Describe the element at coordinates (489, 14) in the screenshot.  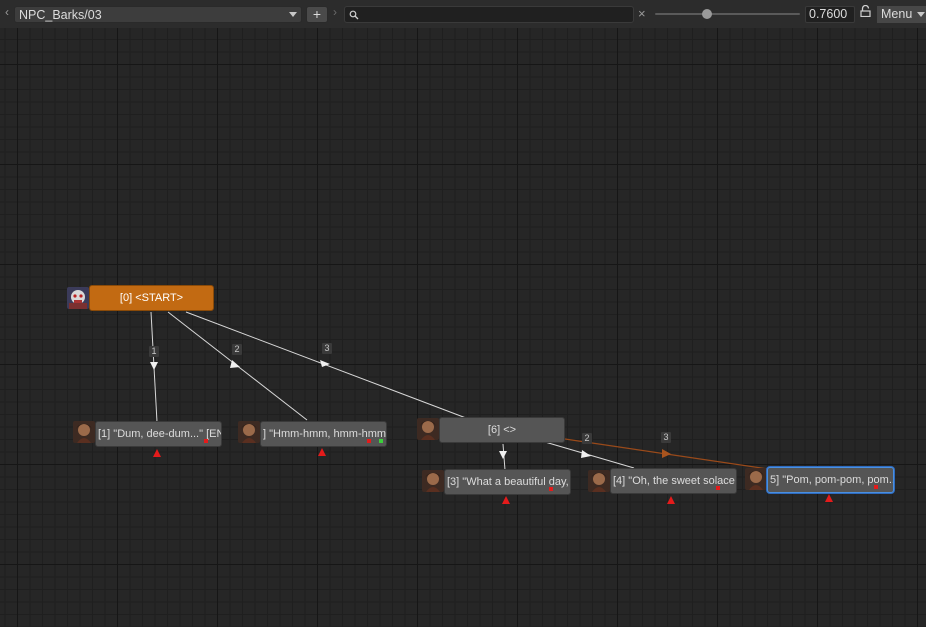
I see `search-input` at that location.